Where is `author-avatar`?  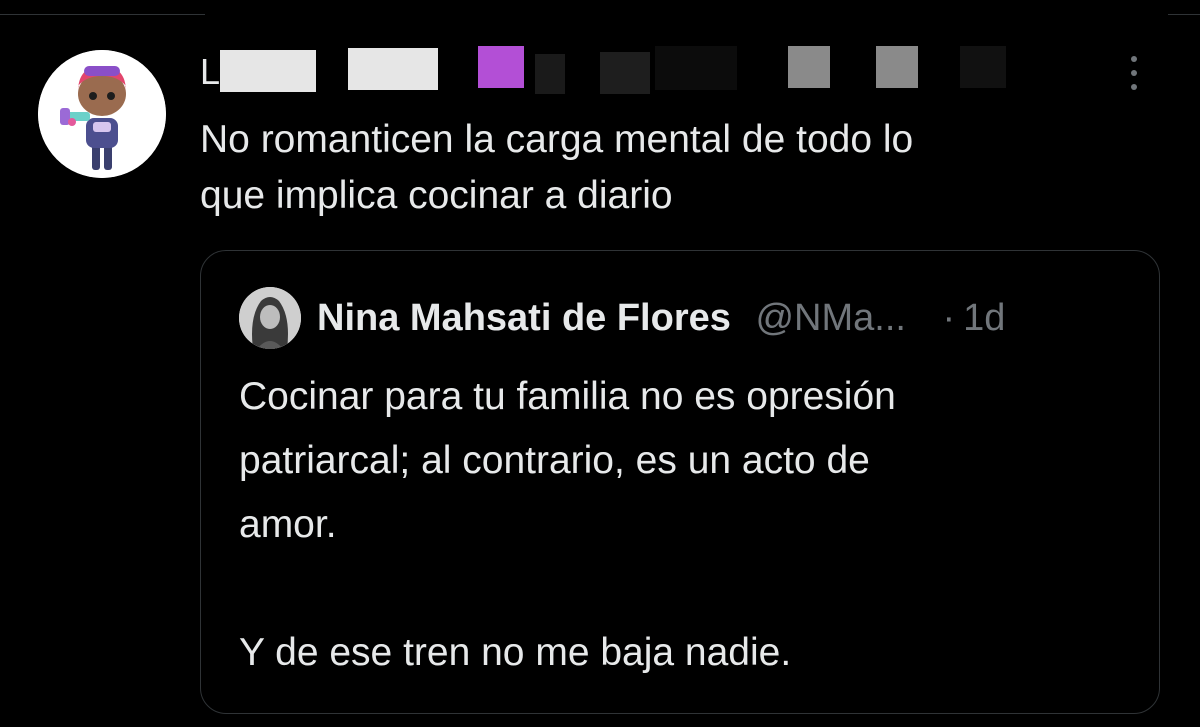 author-avatar is located at coordinates (102, 114).